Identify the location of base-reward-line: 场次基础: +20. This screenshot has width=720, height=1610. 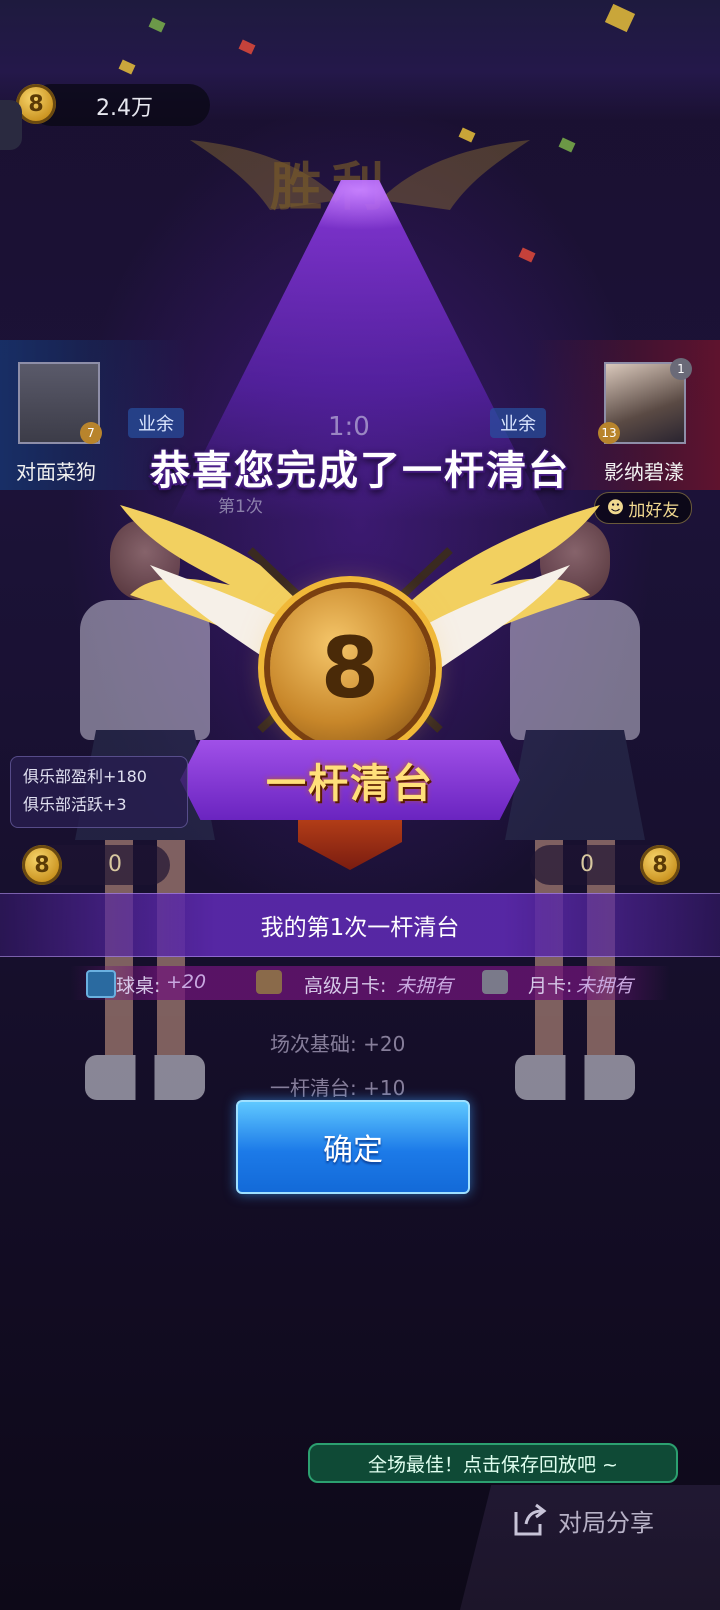
(337, 1042).